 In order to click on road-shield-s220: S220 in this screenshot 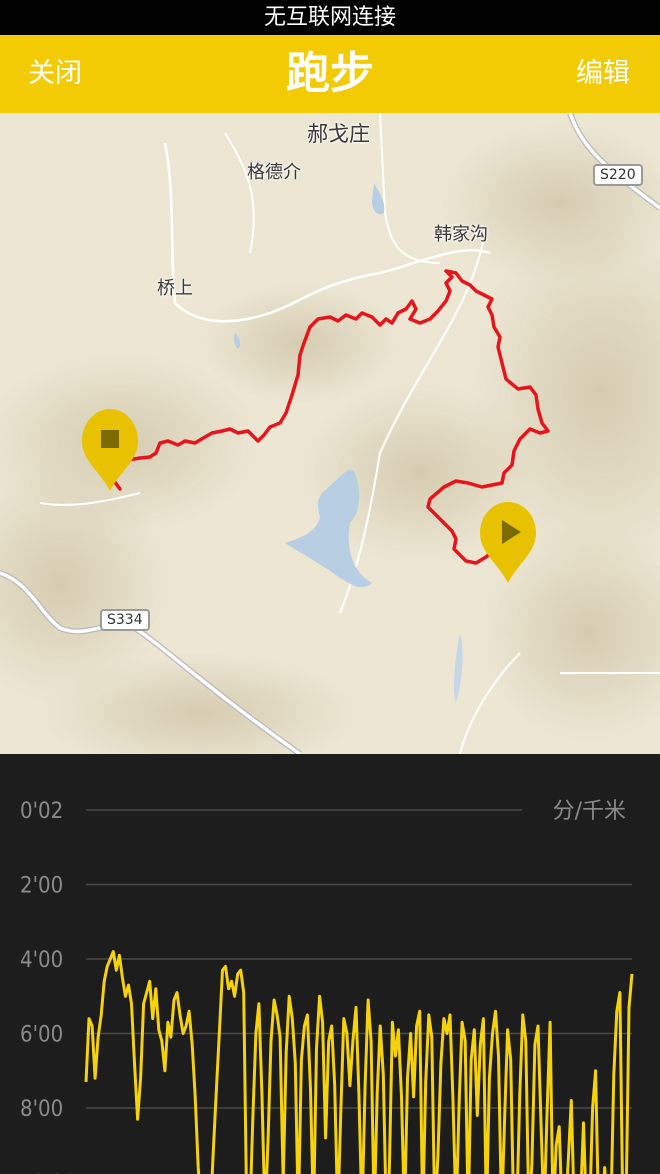, I will do `click(618, 175)`.